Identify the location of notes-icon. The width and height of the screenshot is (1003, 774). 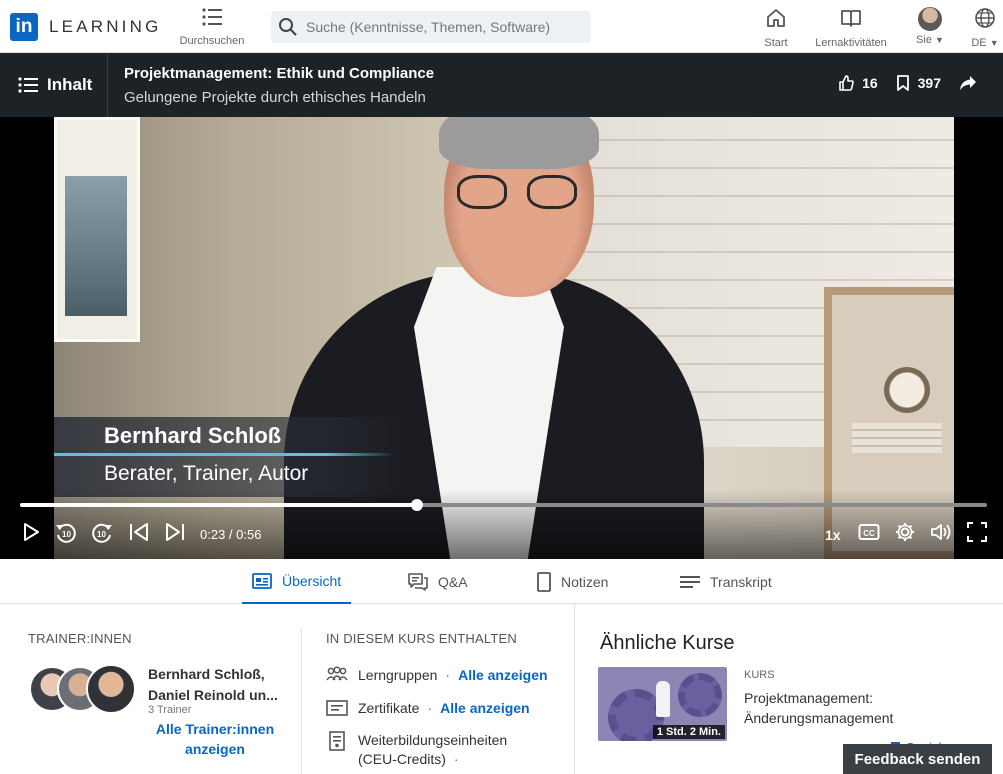
(544, 581).